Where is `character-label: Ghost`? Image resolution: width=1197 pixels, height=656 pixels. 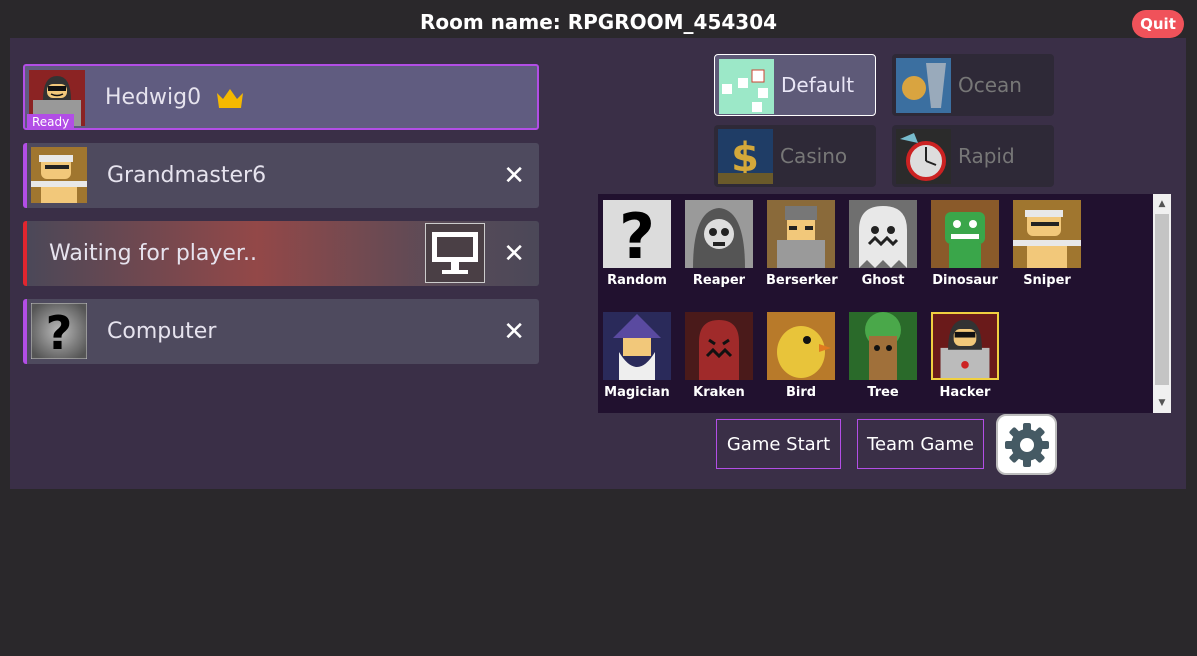 character-label: Ghost is located at coordinates (883, 280).